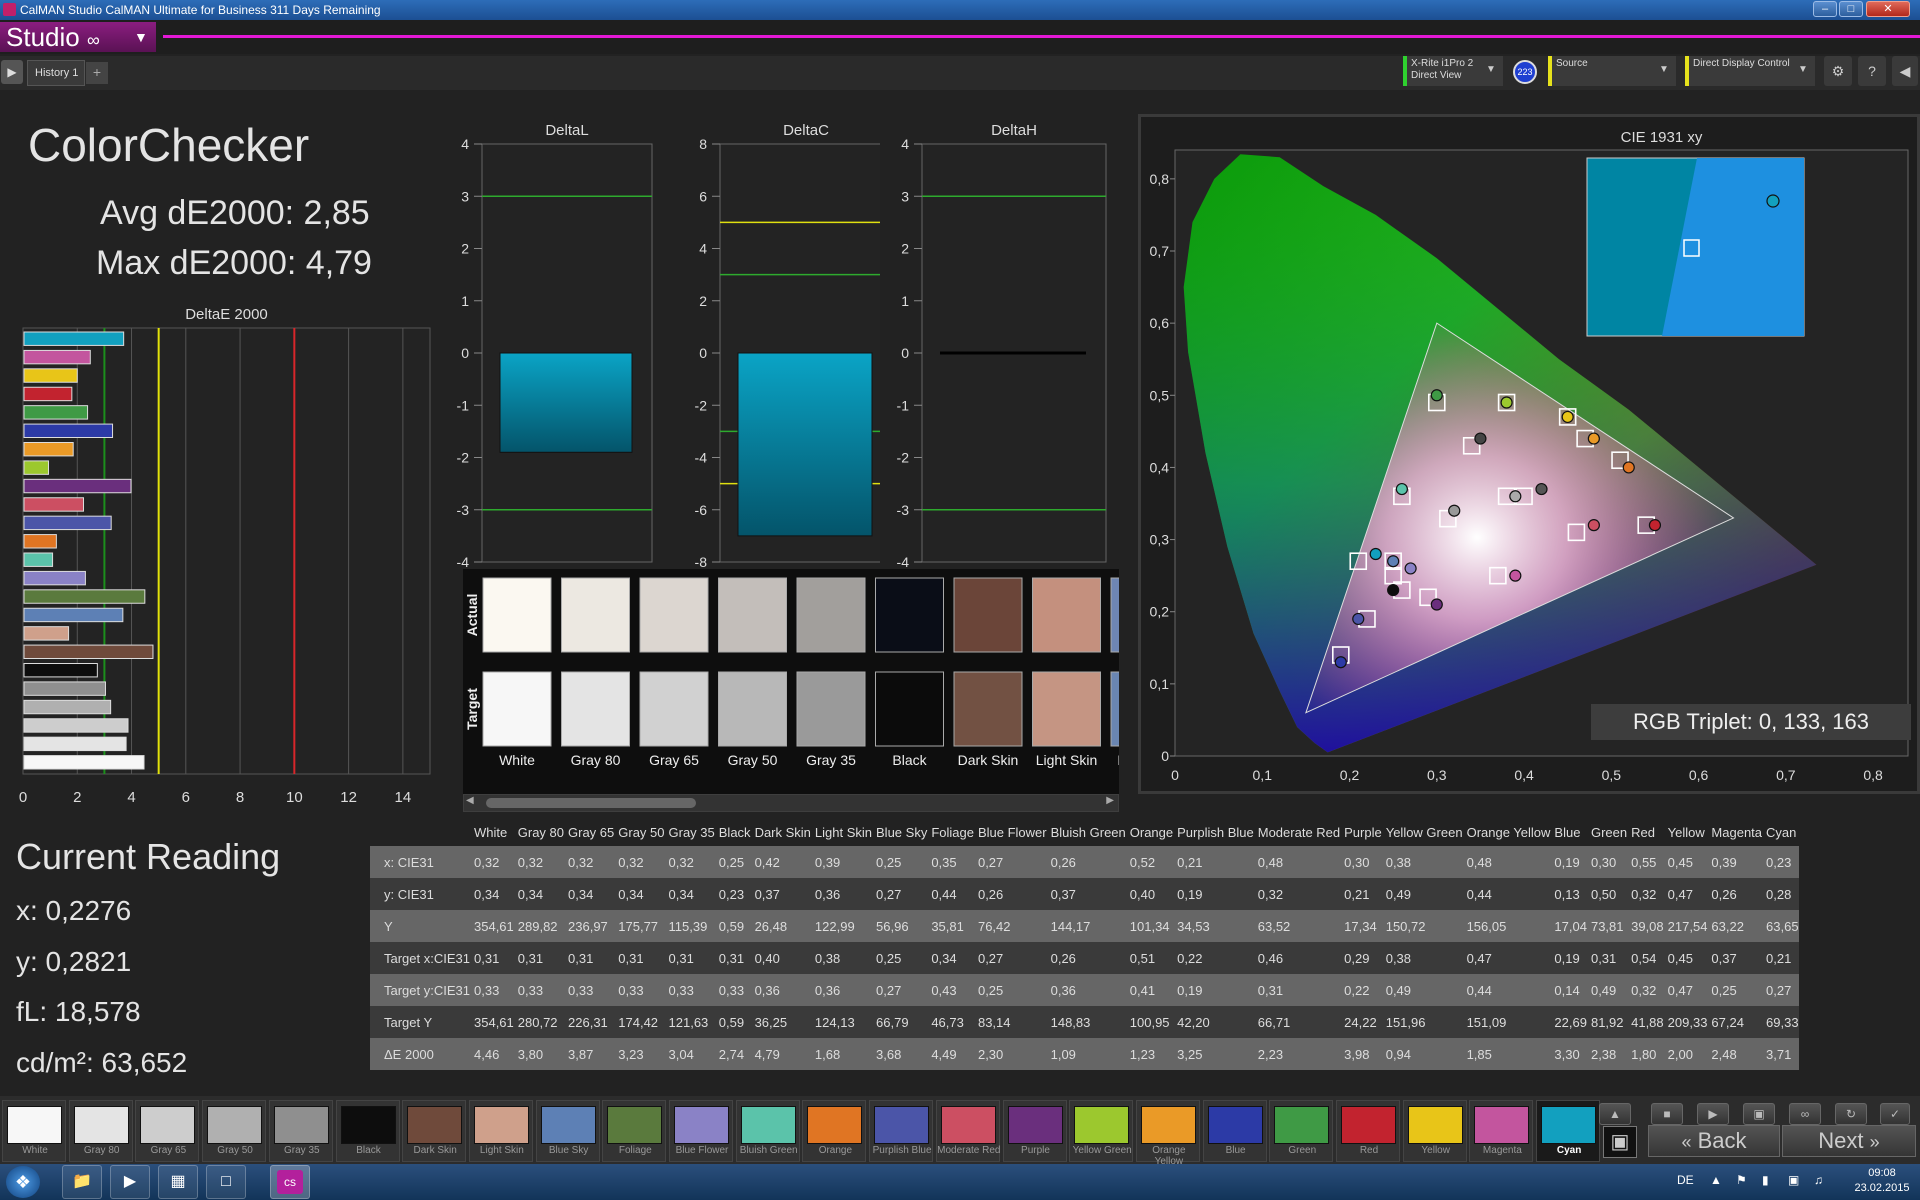 The image size is (1920, 1200). What do you see at coordinates (1793, 1180) in the screenshot?
I see `network-icon: ▣` at bounding box center [1793, 1180].